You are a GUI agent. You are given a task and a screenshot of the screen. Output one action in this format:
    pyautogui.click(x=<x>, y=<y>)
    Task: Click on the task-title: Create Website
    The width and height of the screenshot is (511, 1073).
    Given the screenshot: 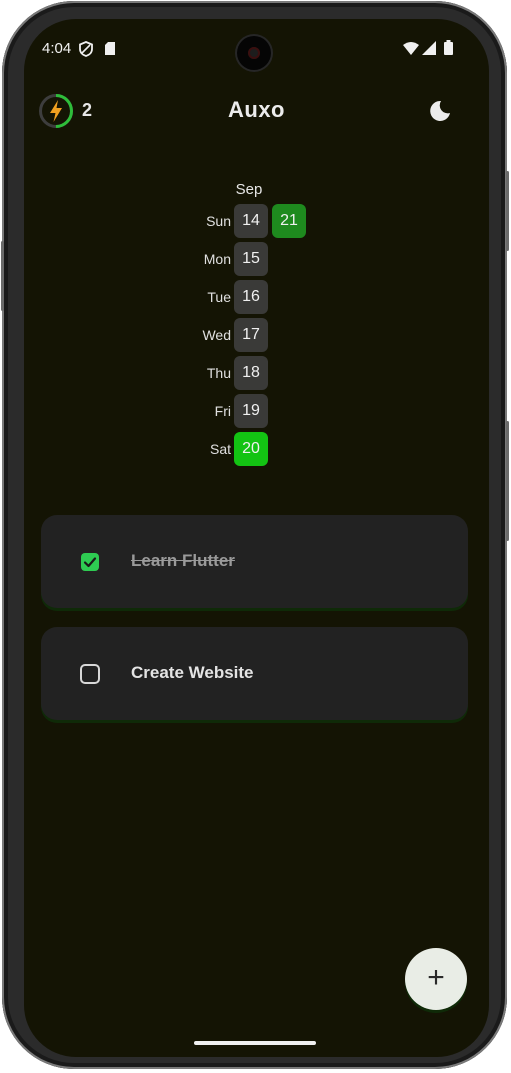 What is the action you would take?
    pyautogui.click(x=192, y=672)
    